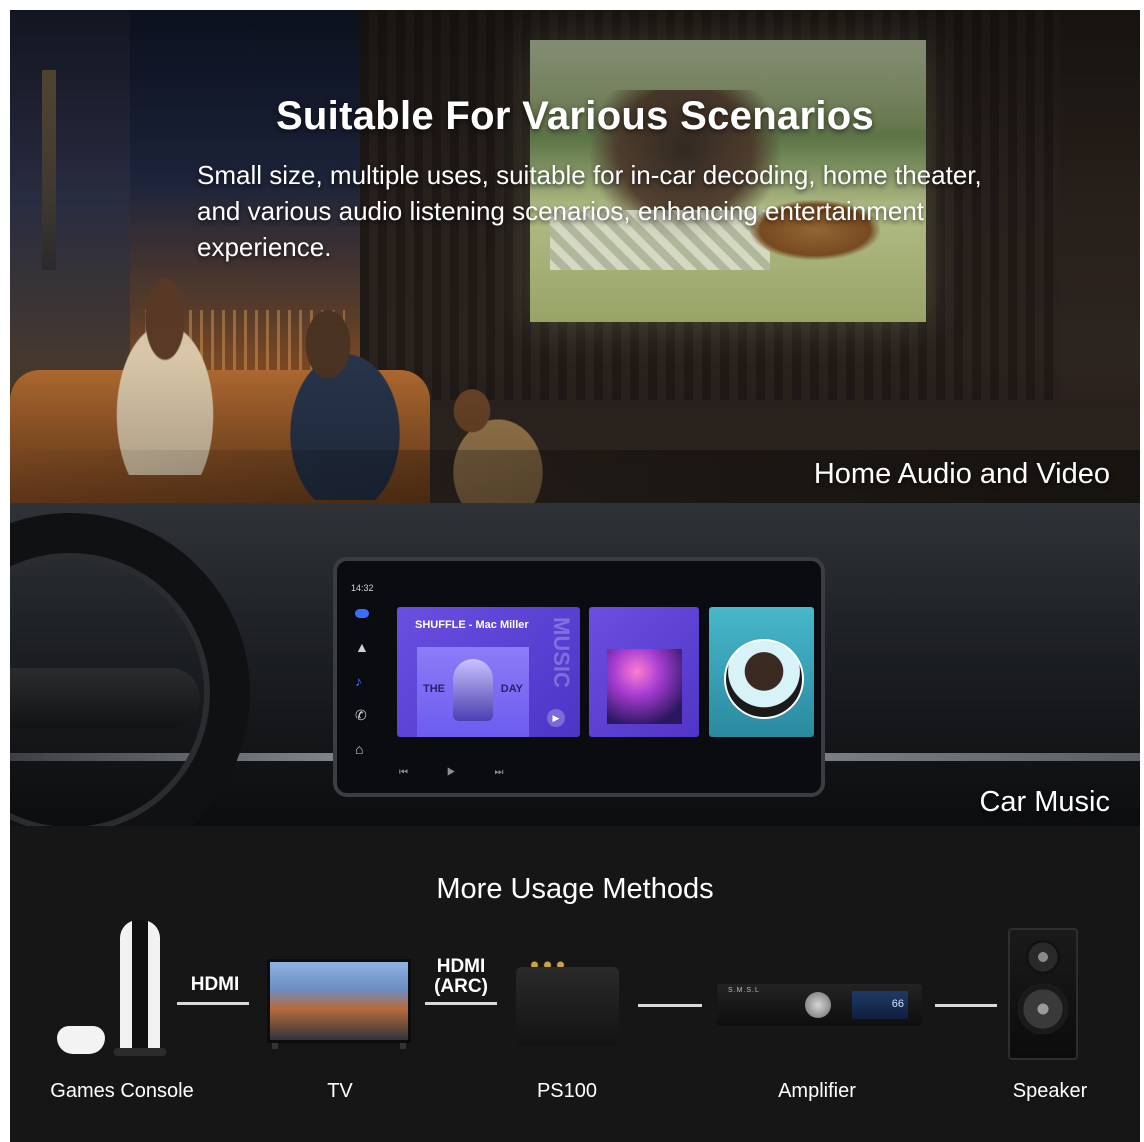 The width and height of the screenshot is (1144, 1142). I want to click on phone-icon: ✆, so click(361, 715).